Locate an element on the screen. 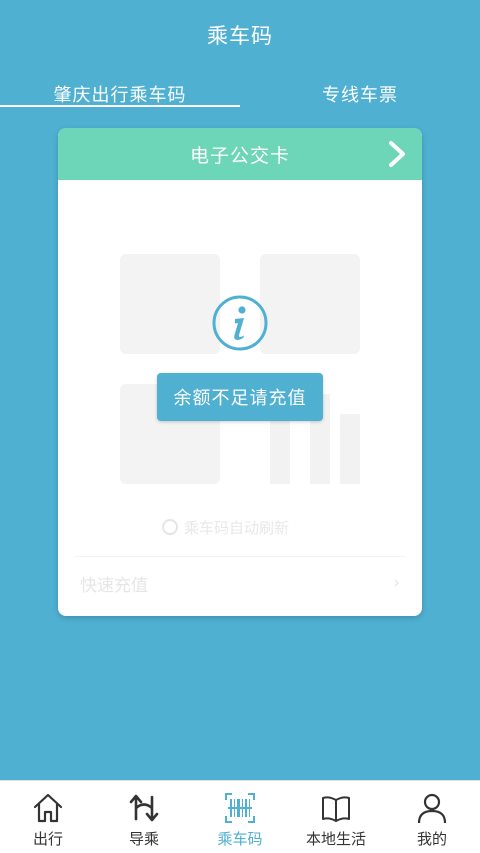 The height and width of the screenshot is (853, 480). nav-label: 我的 is located at coordinates (431, 839).